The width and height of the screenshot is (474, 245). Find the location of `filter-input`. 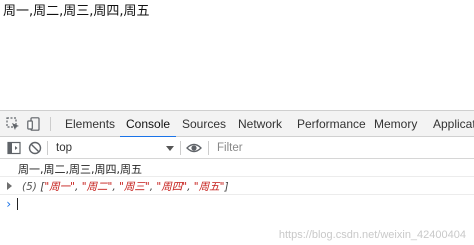

filter-input is located at coordinates (343, 148).